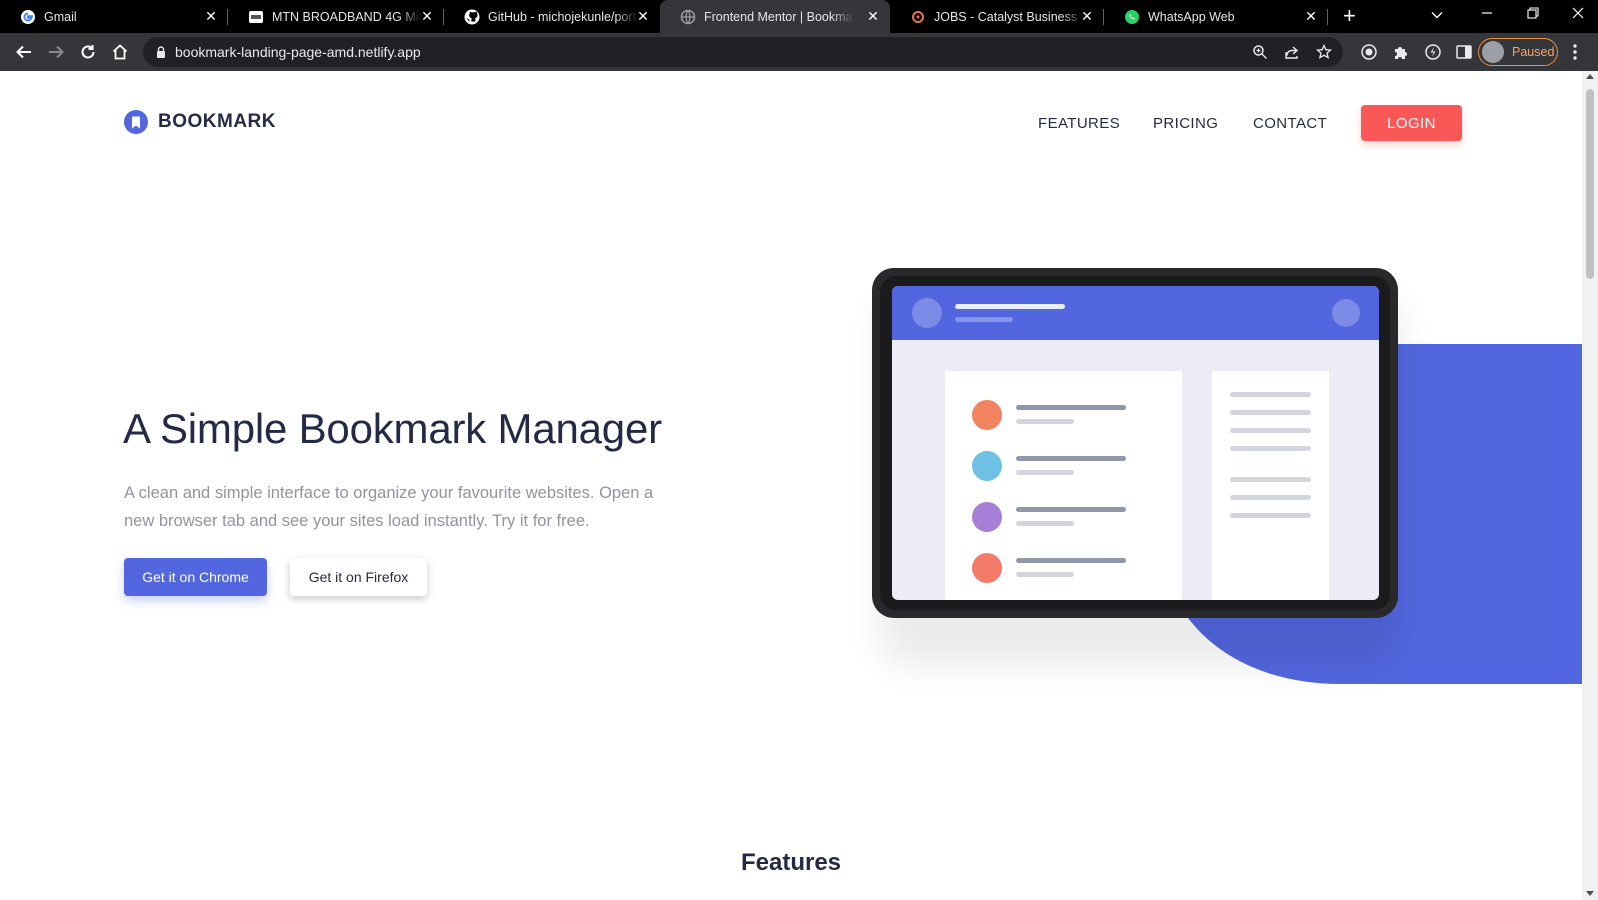 The image size is (1598, 900). What do you see at coordinates (1324, 52) in the screenshot?
I see `bookmark-star-icon` at bounding box center [1324, 52].